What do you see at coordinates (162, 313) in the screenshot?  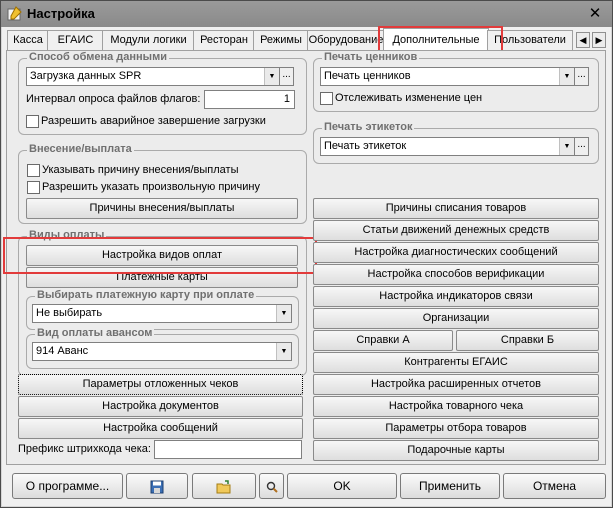 I see `select-card-select: Не выбирать ▼` at bounding box center [162, 313].